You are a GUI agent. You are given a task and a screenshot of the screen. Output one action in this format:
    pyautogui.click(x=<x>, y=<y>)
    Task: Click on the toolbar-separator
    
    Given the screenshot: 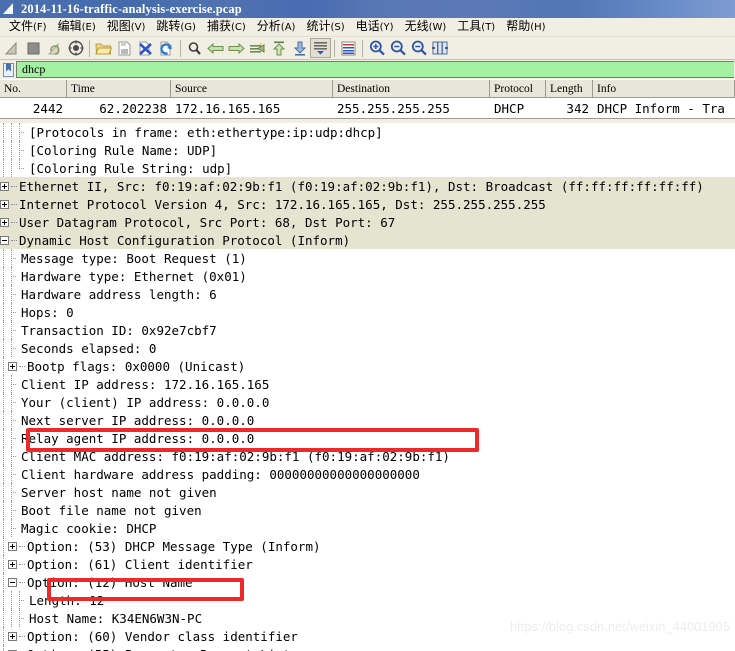 What is the action you would take?
    pyautogui.click(x=362, y=48)
    